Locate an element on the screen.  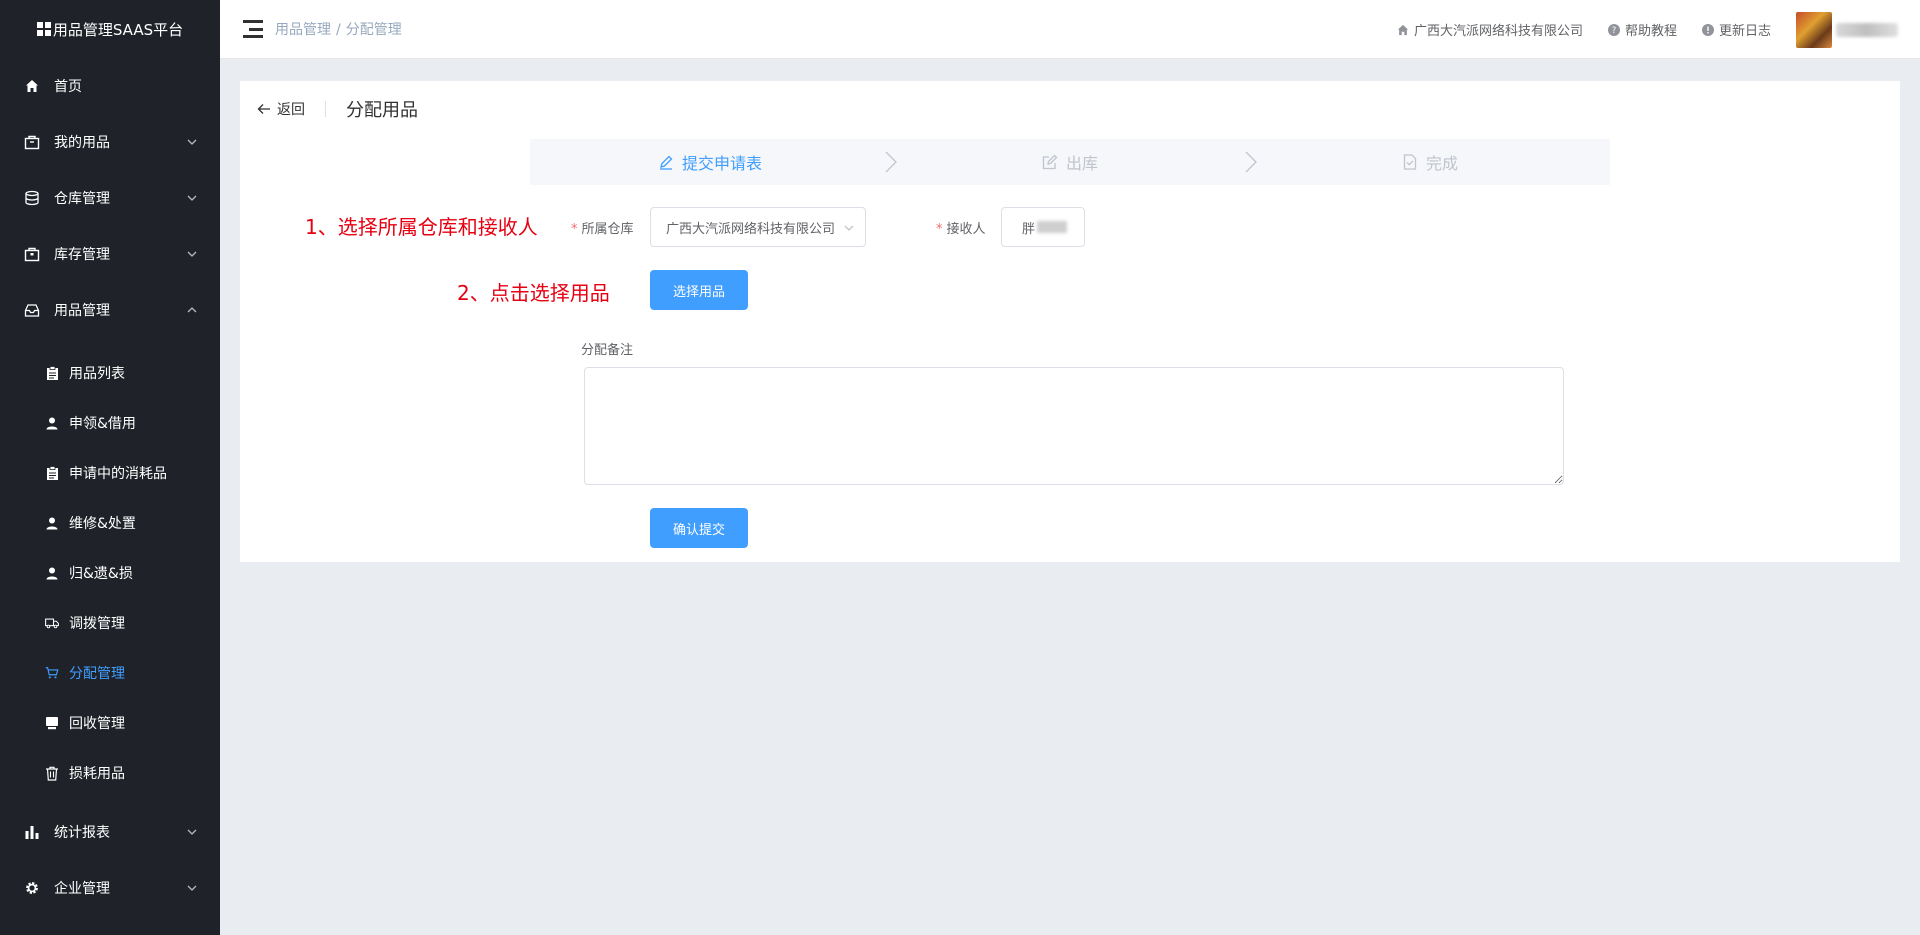
step-complete: 完成 is located at coordinates (1430, 162).